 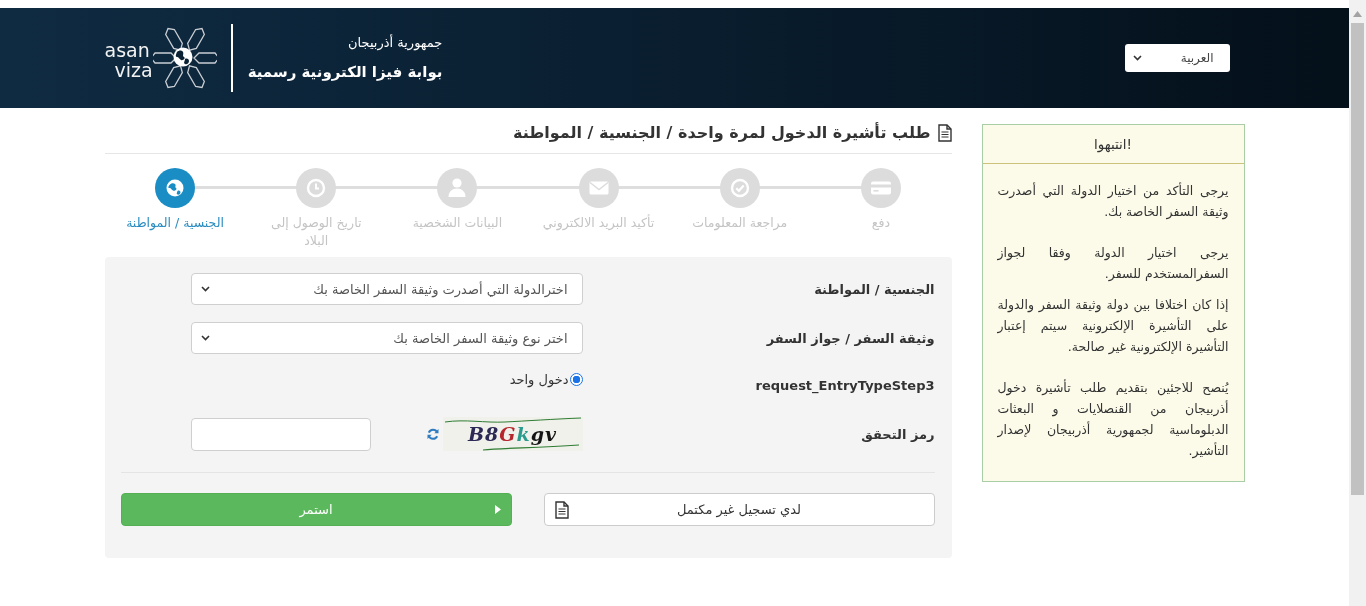 What do you see at coordinates (740, 223) in the screenshot?
I see `step-label: مراجعة المعلومات` at bounding box center [740, 223].